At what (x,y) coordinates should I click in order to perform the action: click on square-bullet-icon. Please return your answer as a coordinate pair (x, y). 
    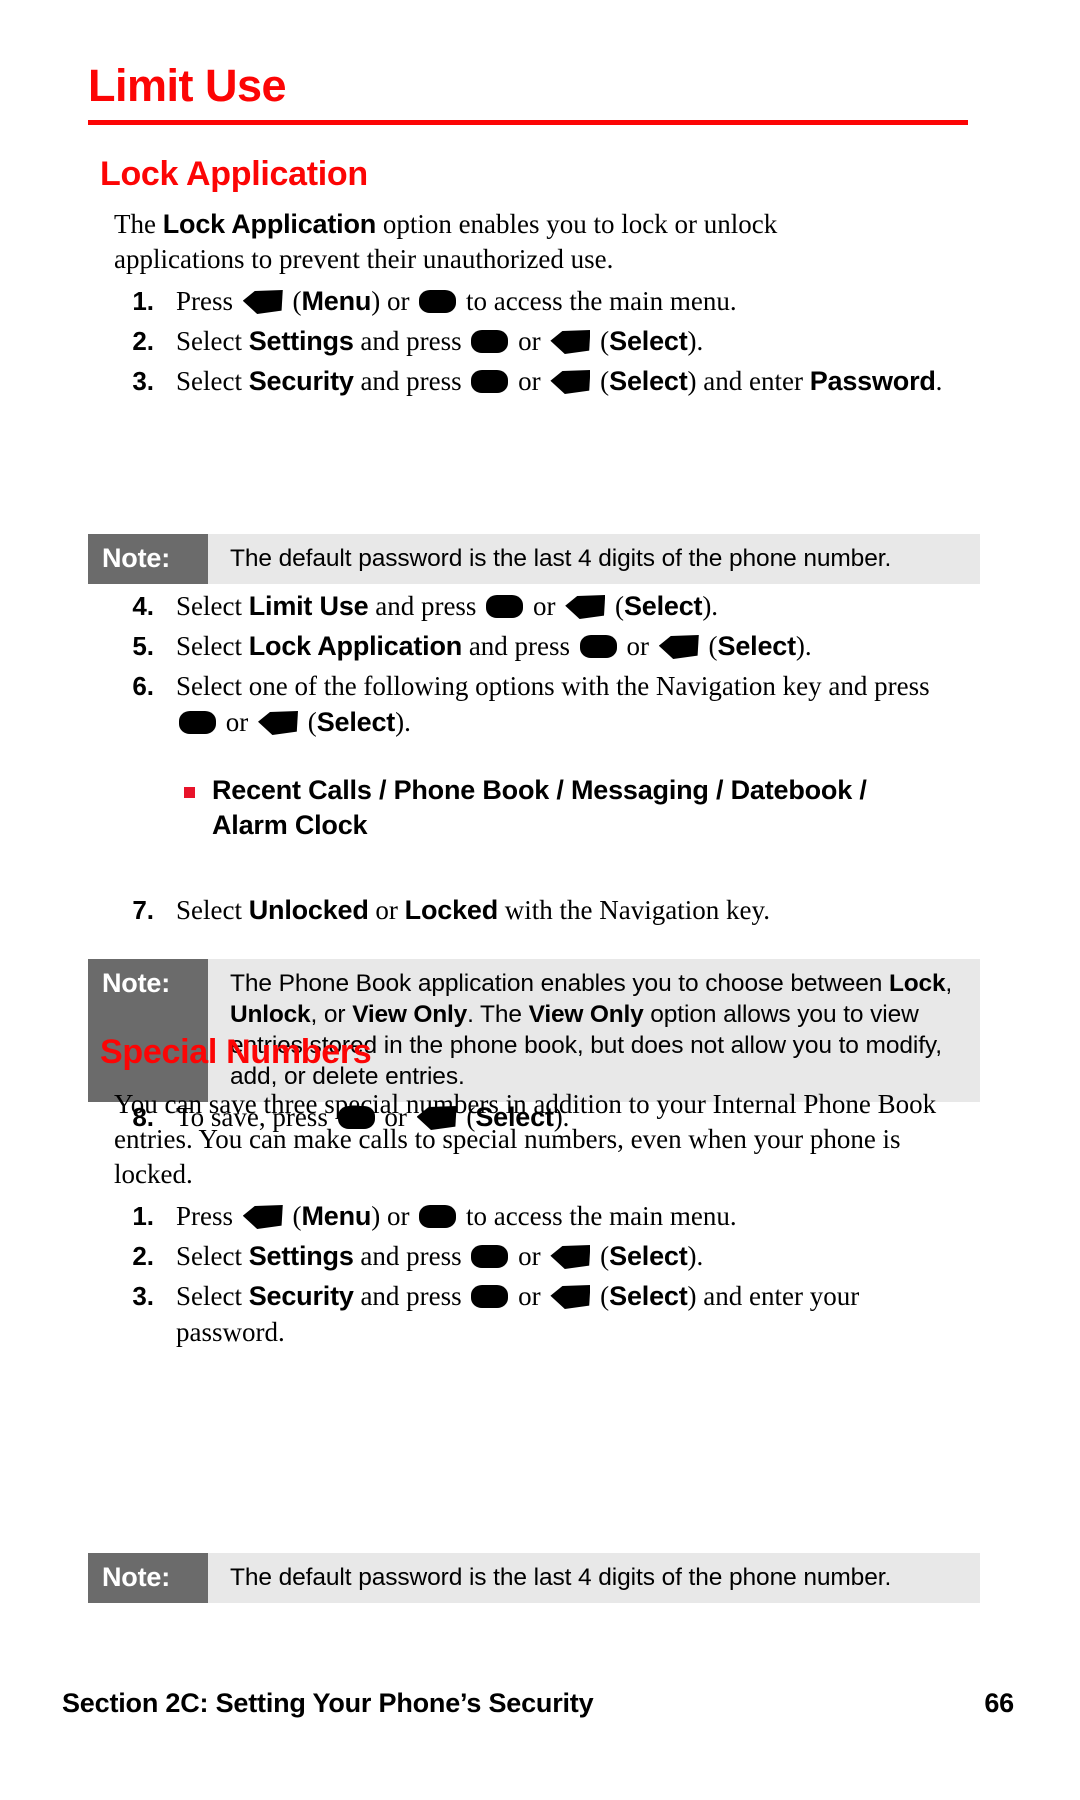
    Looking at the image, I should click on (189, 792).